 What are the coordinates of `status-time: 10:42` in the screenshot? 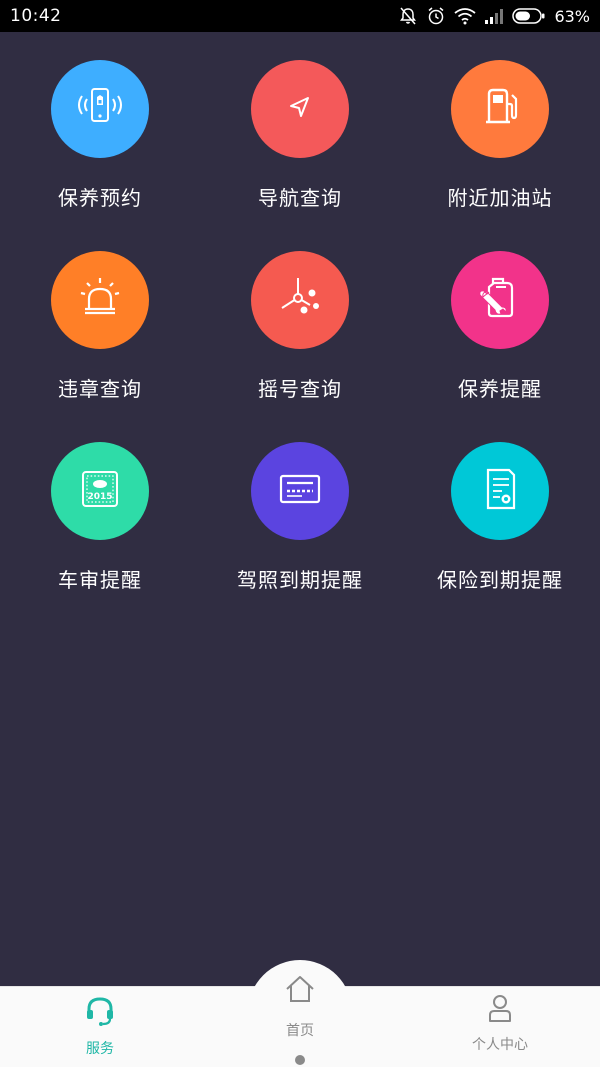 It's located at (36, 16).